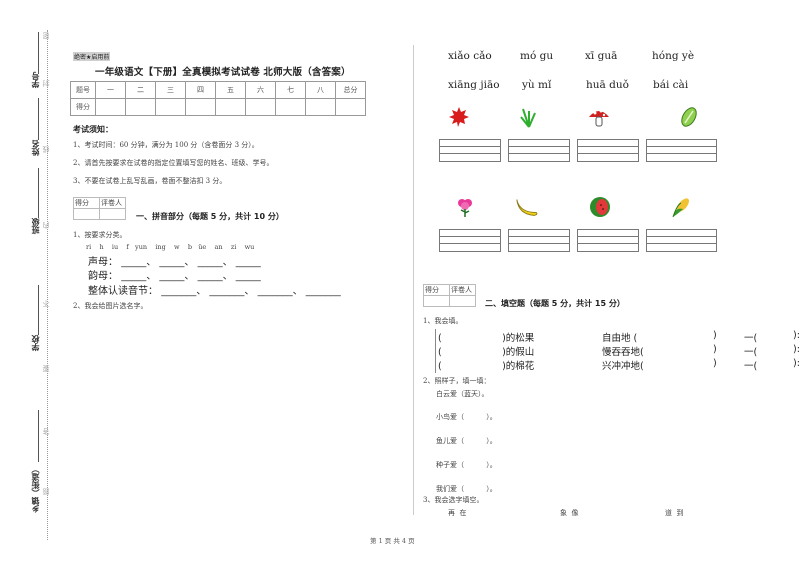  Describe the element at coordinates (527, 207) in the screenshot. I see `banana-icon` at that location.